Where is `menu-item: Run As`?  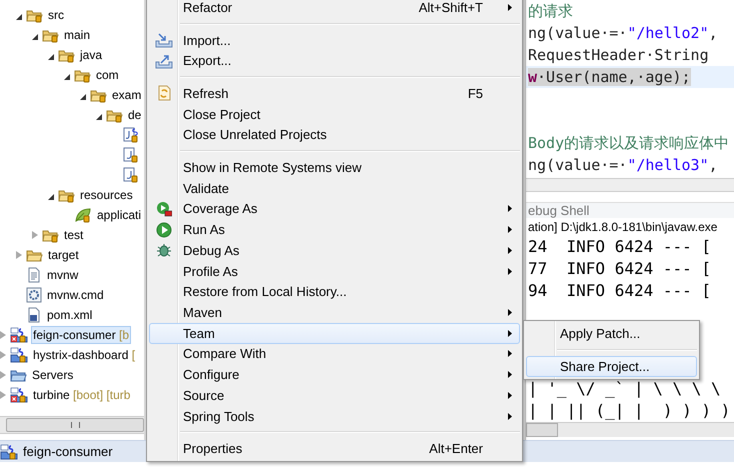
menu-item: Run As is located at coordinates (334, 229).